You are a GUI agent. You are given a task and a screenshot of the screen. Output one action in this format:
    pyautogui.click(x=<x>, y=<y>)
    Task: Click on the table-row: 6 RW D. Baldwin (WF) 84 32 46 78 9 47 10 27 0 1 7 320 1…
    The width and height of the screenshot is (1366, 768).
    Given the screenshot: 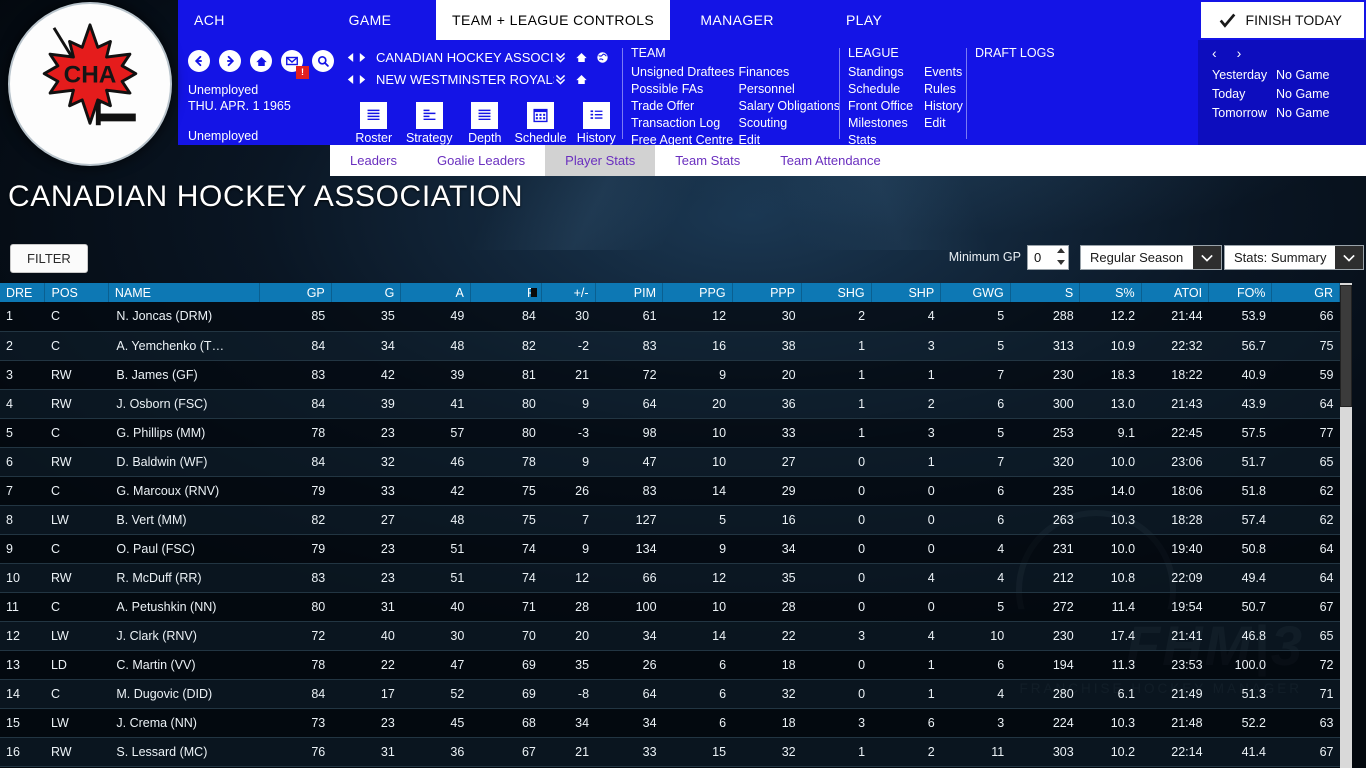 What is the action you would take?
    pyautogui.click(x=670, y=462)
    